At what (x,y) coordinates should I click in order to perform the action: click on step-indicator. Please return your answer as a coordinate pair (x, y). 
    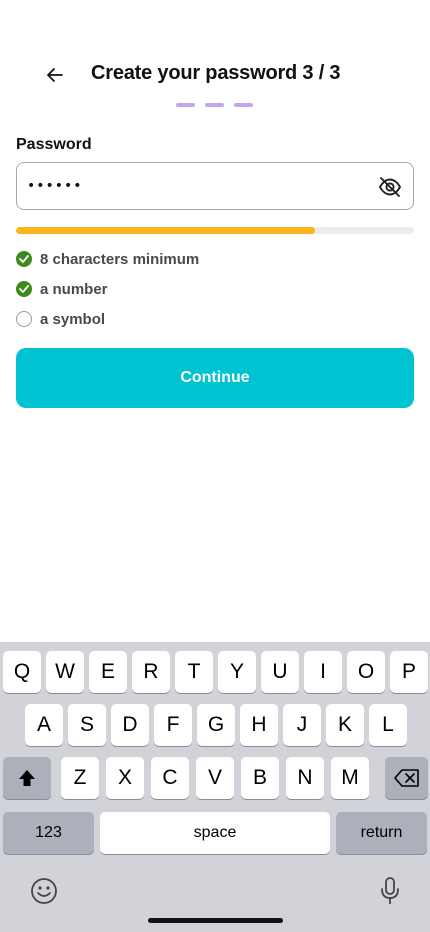
    Looking at the image, I should click on (214, 105).